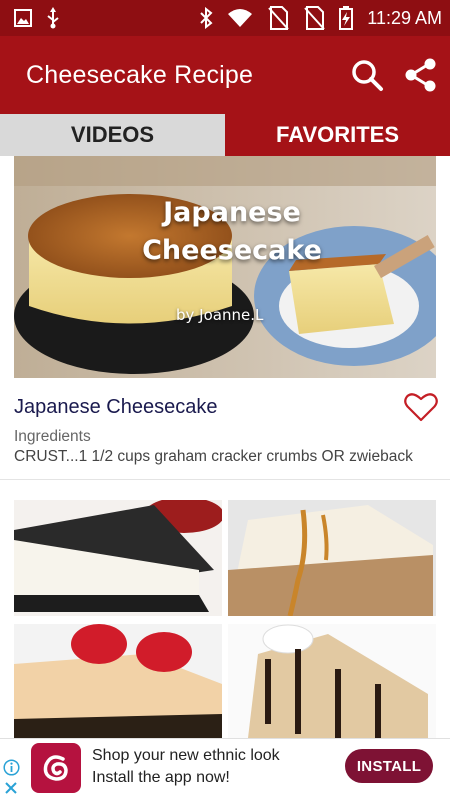 The height and width of the screenshot is (800, 450). What do you see at coordinates (232, 232) in the screenshot?
I see `hero-overlay-title: Japanese Cheesecake` at bounding box center [232, 232].